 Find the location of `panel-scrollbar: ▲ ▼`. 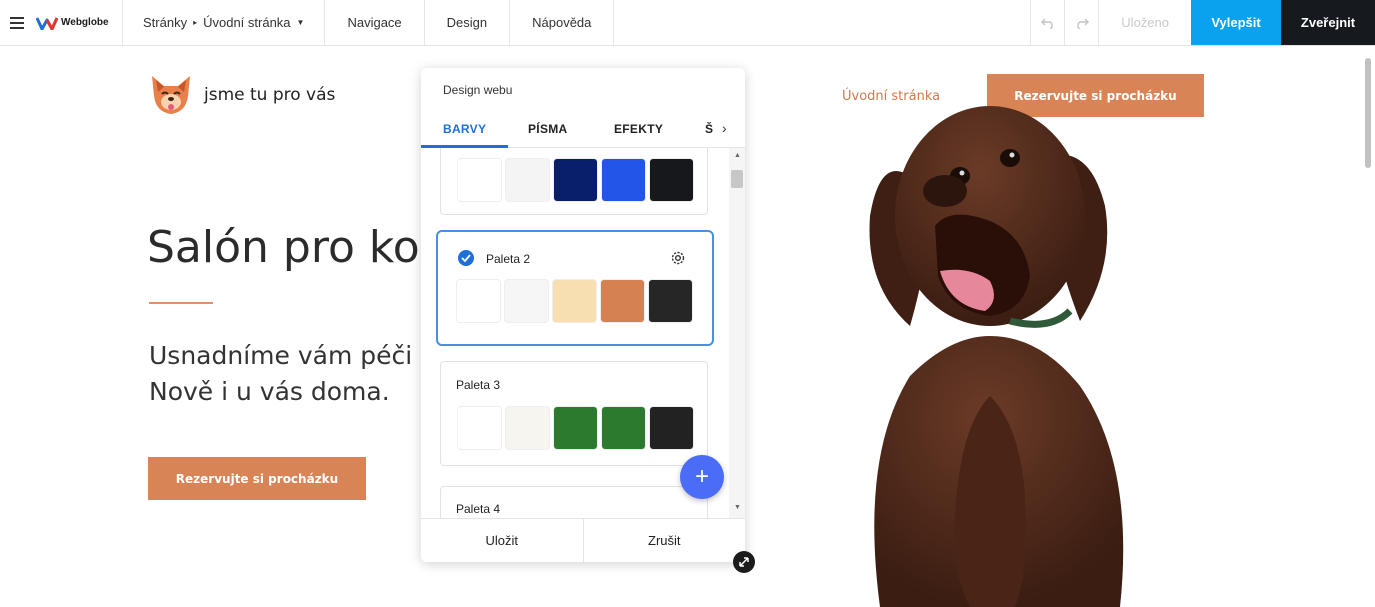

panel-scrollbar: ▲ ▼ is located at coordinates (737, 333).